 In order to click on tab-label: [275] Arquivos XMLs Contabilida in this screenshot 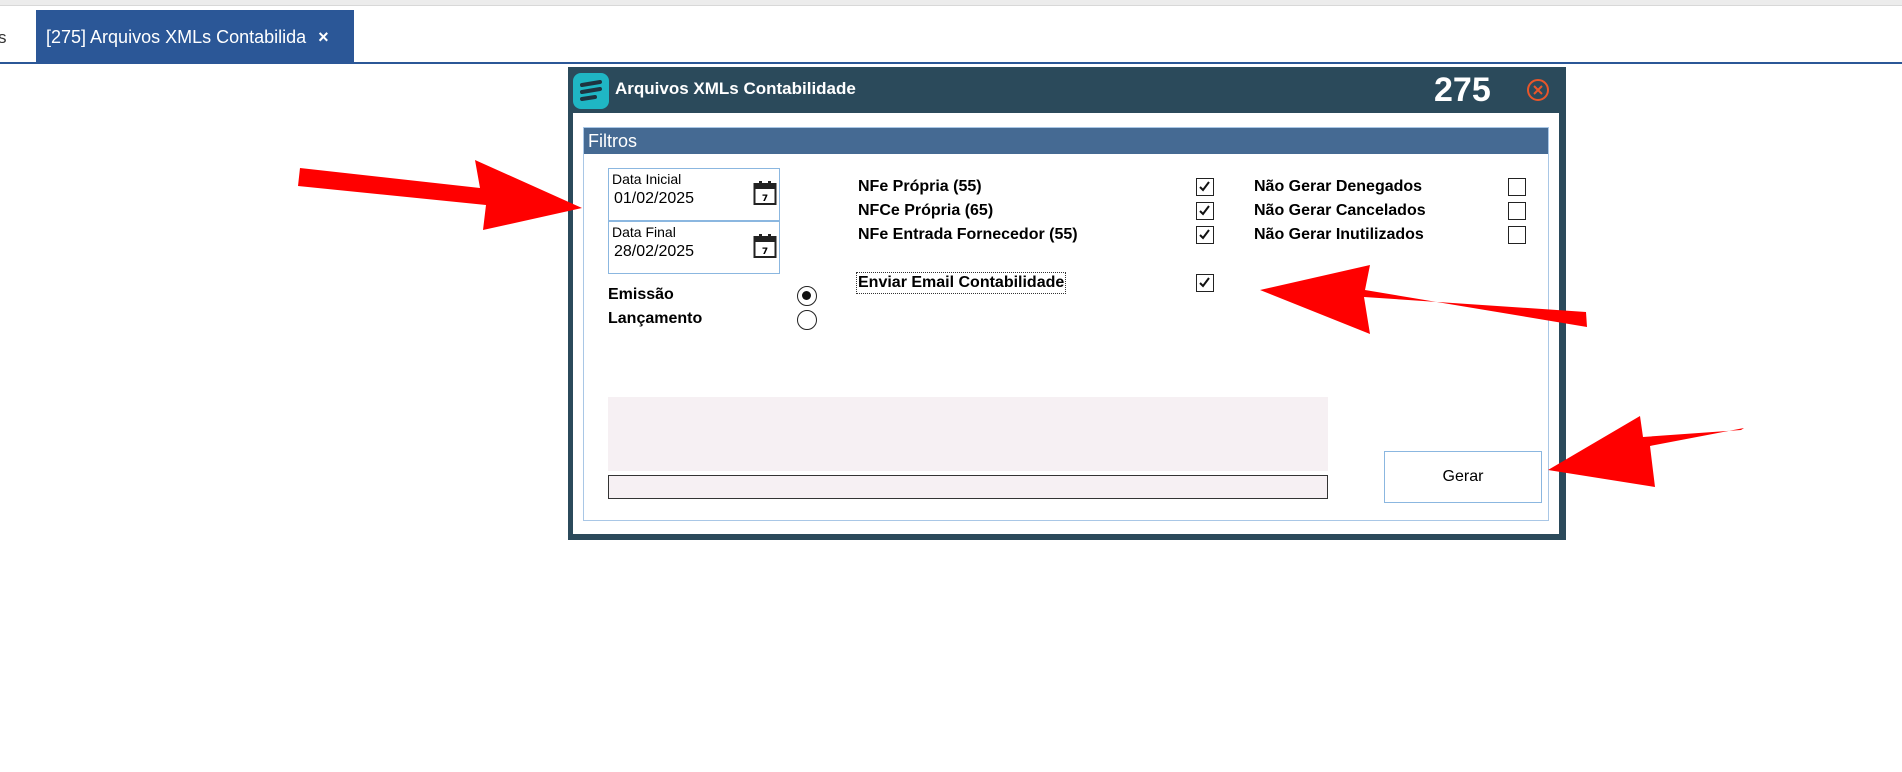, I will do `click(176, 36)`.